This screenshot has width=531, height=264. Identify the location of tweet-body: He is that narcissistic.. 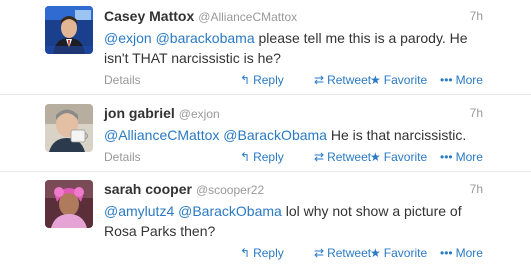
(396, 135).